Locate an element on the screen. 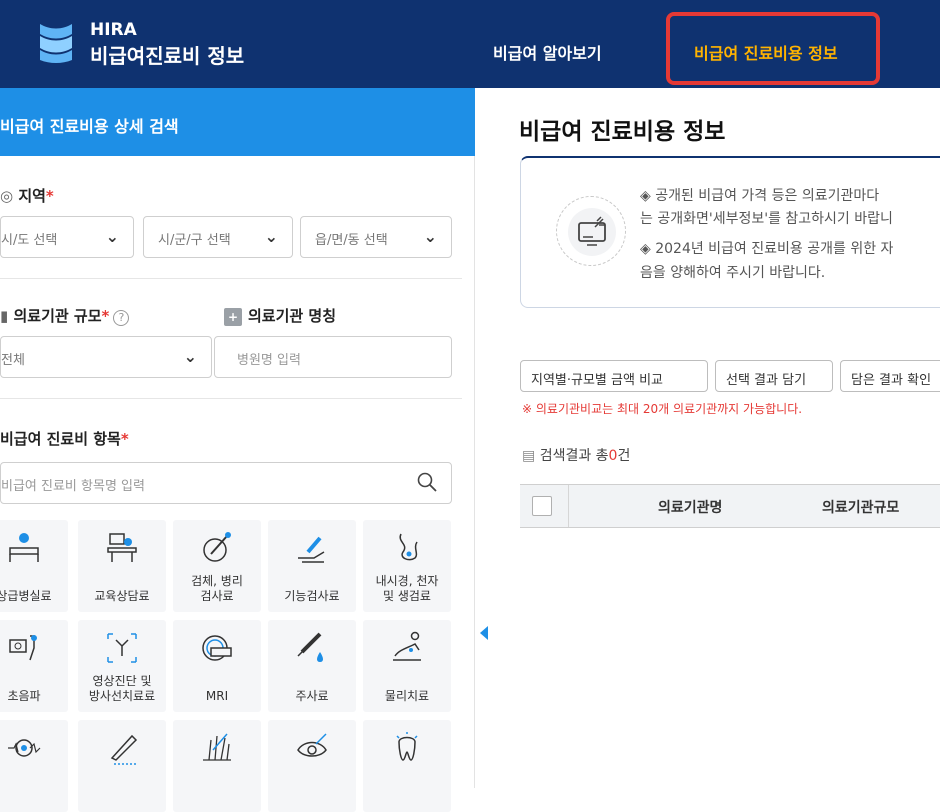  search-panel-title: 비급여 진료비용 상세 검색 is located at coordinates (237, 122).